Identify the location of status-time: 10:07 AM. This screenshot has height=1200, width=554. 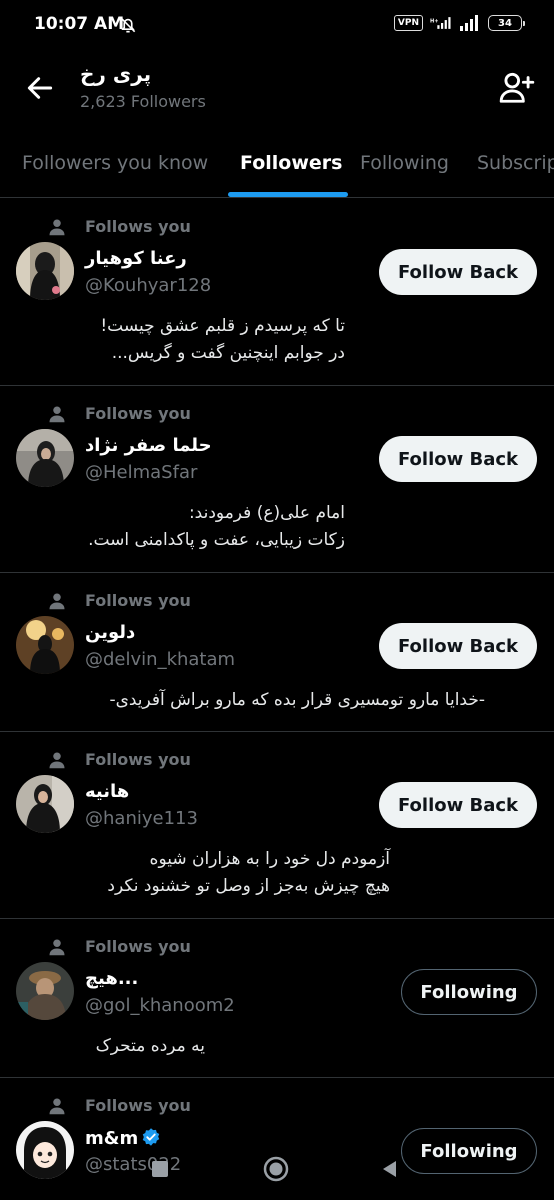
(79, 24).